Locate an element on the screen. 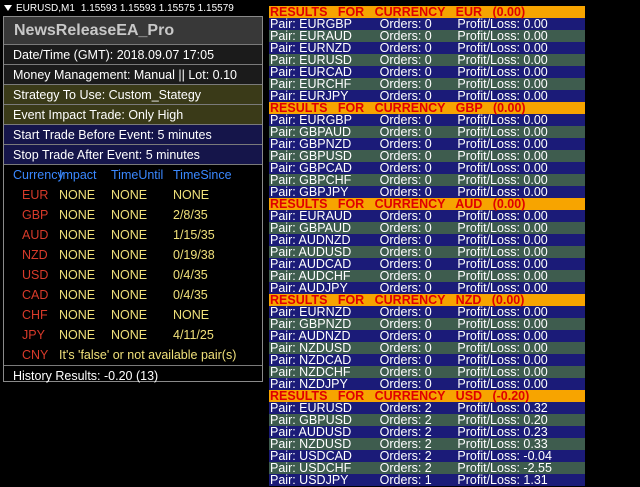  pair-label: Pair: USDJPY is located at coordinates (309, 480).